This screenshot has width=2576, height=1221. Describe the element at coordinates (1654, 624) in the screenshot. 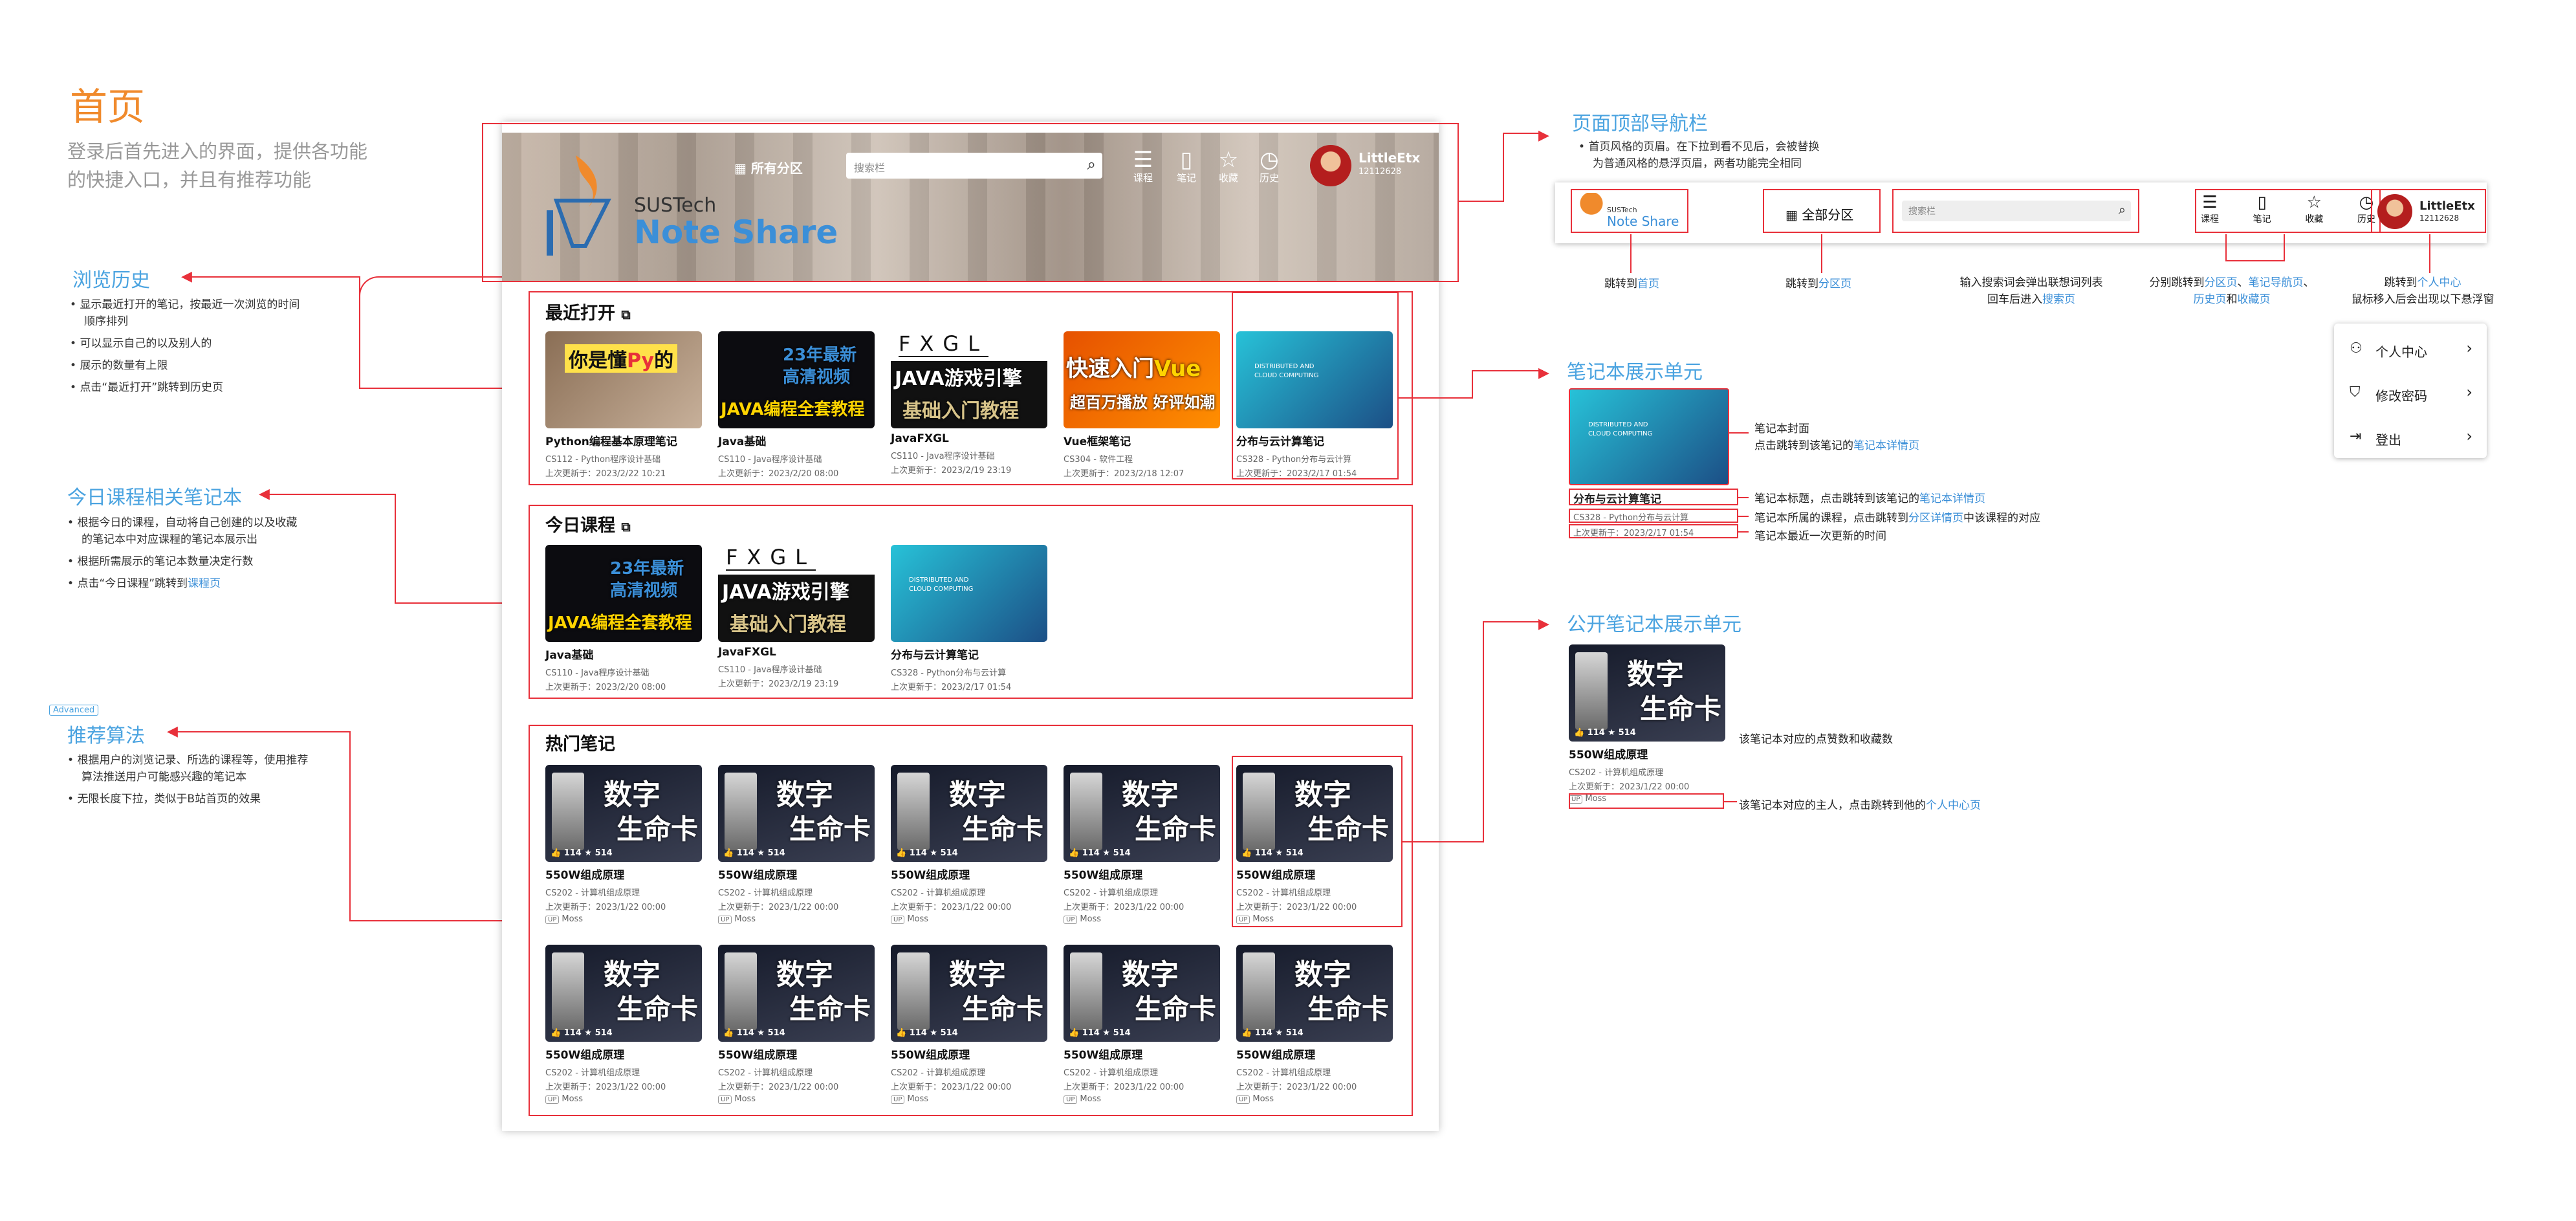

I see `public-annot-title: 公开笔记本展示单元` at that location.